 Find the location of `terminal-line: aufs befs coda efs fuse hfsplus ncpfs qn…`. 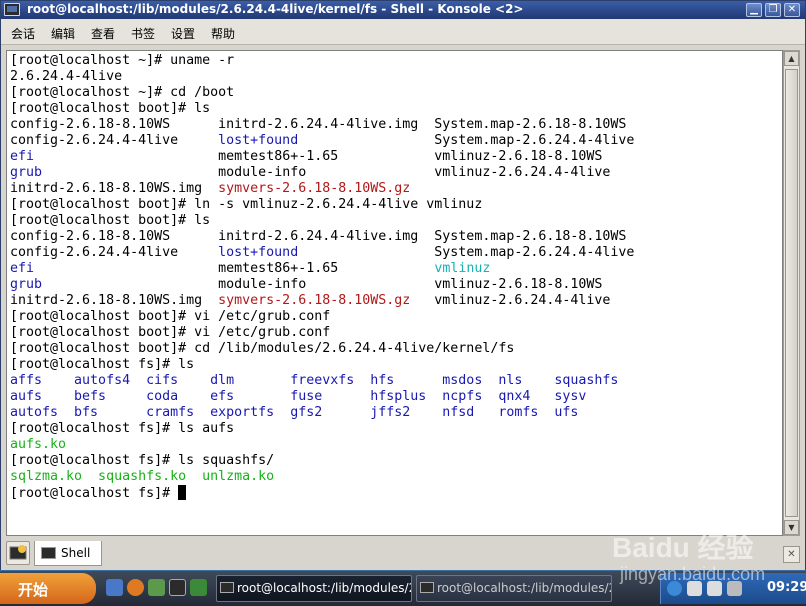

terminal-line: aufs befs coda efs fuse hfsplus ncpfs qn… is located at coordinates (322, 397).